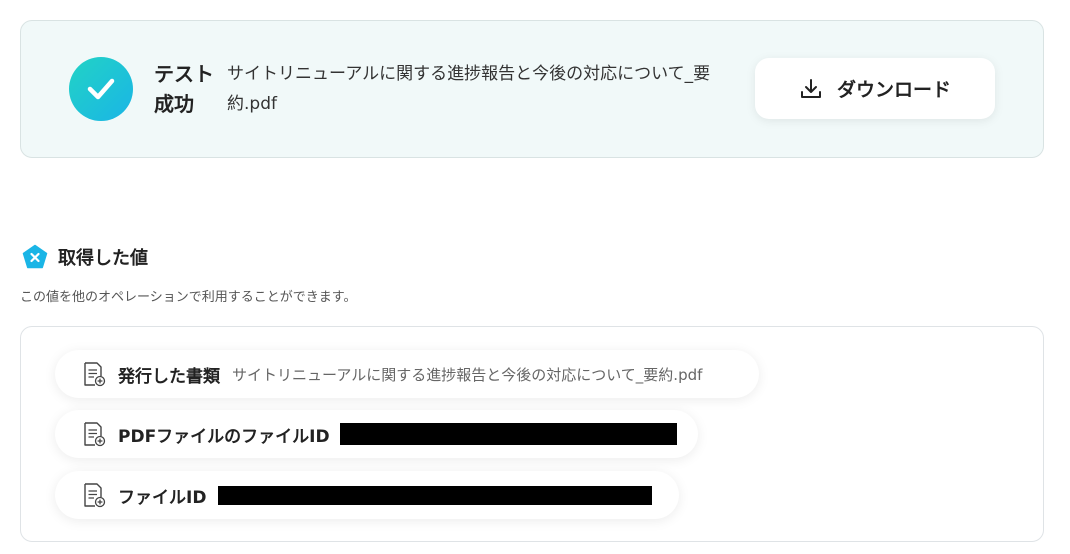  I want to click on value-item-file-id: ファイルID, so click(367, 495).